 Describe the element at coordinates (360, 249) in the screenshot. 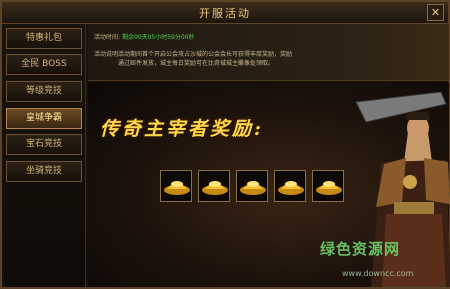

I see `watermark-text: 绿色资源网` at that location.